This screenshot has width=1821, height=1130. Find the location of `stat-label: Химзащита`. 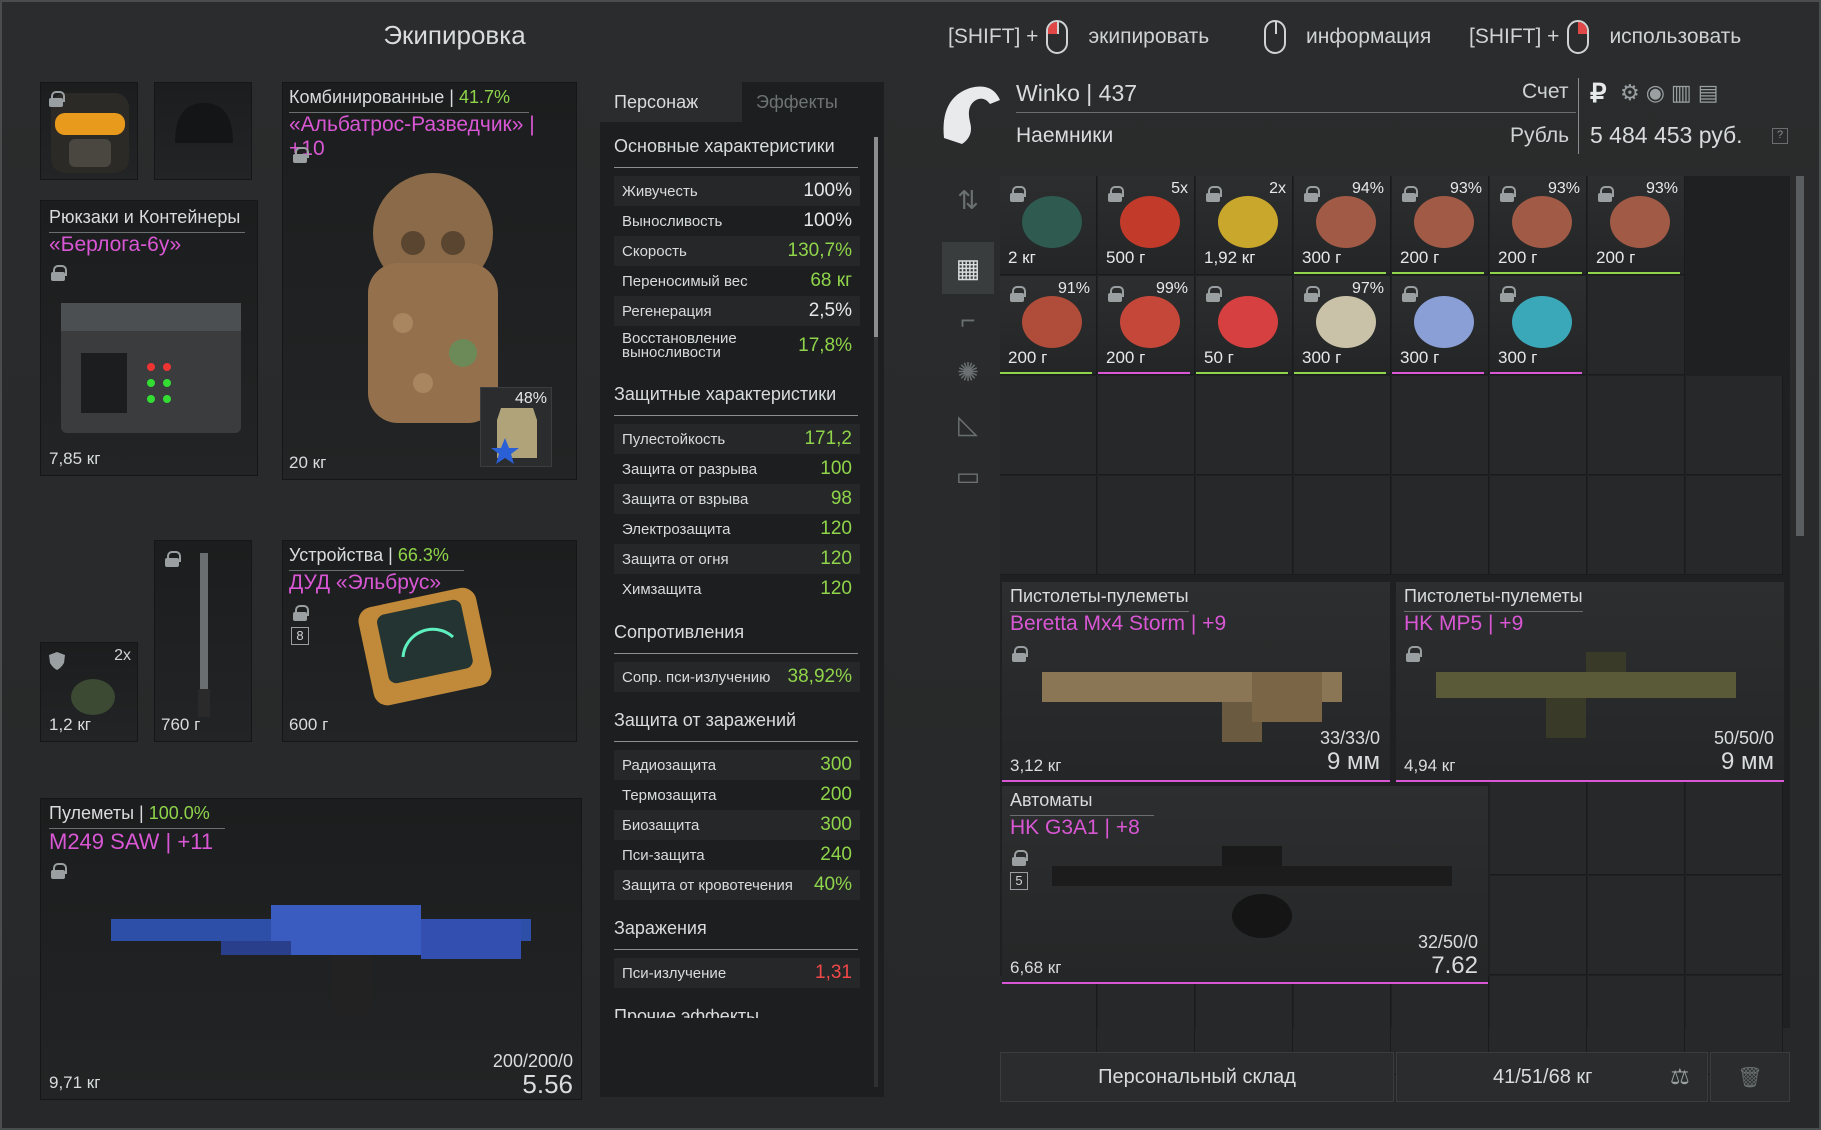

stat-label: Химзащита is located at coordinates (662, 589).